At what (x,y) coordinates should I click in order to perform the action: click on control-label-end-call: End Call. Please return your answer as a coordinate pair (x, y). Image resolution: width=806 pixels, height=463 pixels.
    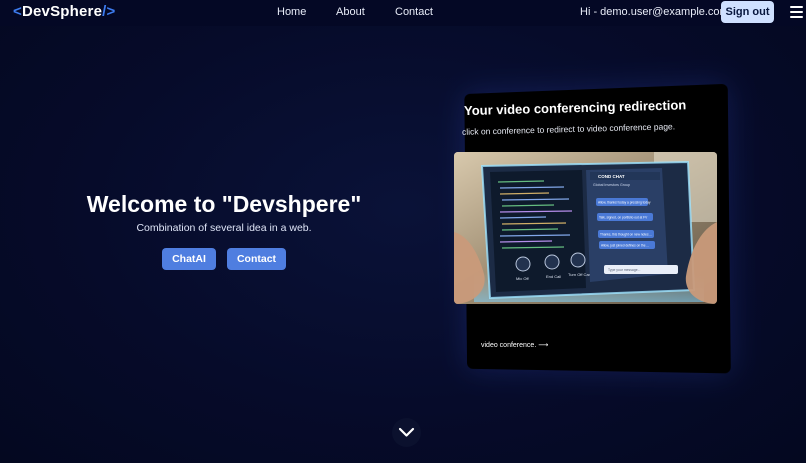
    Looking at the image, I should click on (553, 276).